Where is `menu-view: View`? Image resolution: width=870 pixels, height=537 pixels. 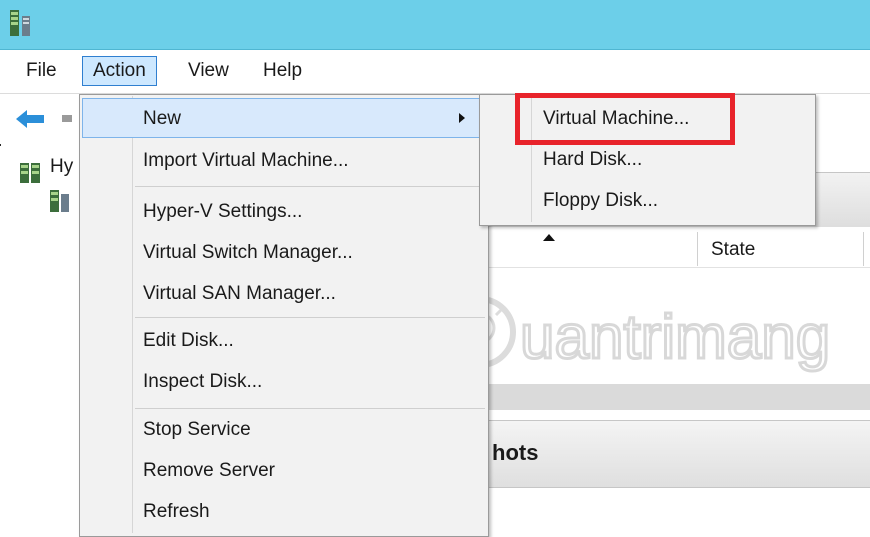 menu-view: View is located at coordinates (208, 71).